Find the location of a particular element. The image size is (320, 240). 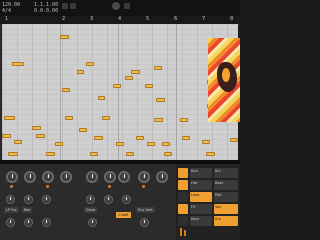

clip-slot: Kick is located at coordinates (201, 173).